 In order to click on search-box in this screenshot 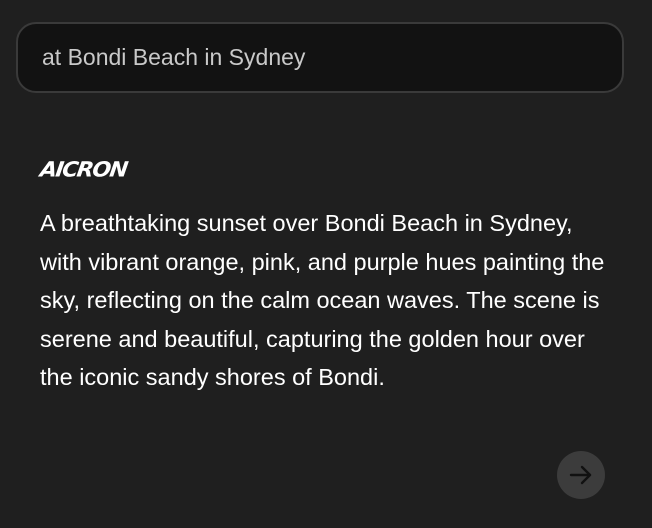, I will do `click(320, 57)`.